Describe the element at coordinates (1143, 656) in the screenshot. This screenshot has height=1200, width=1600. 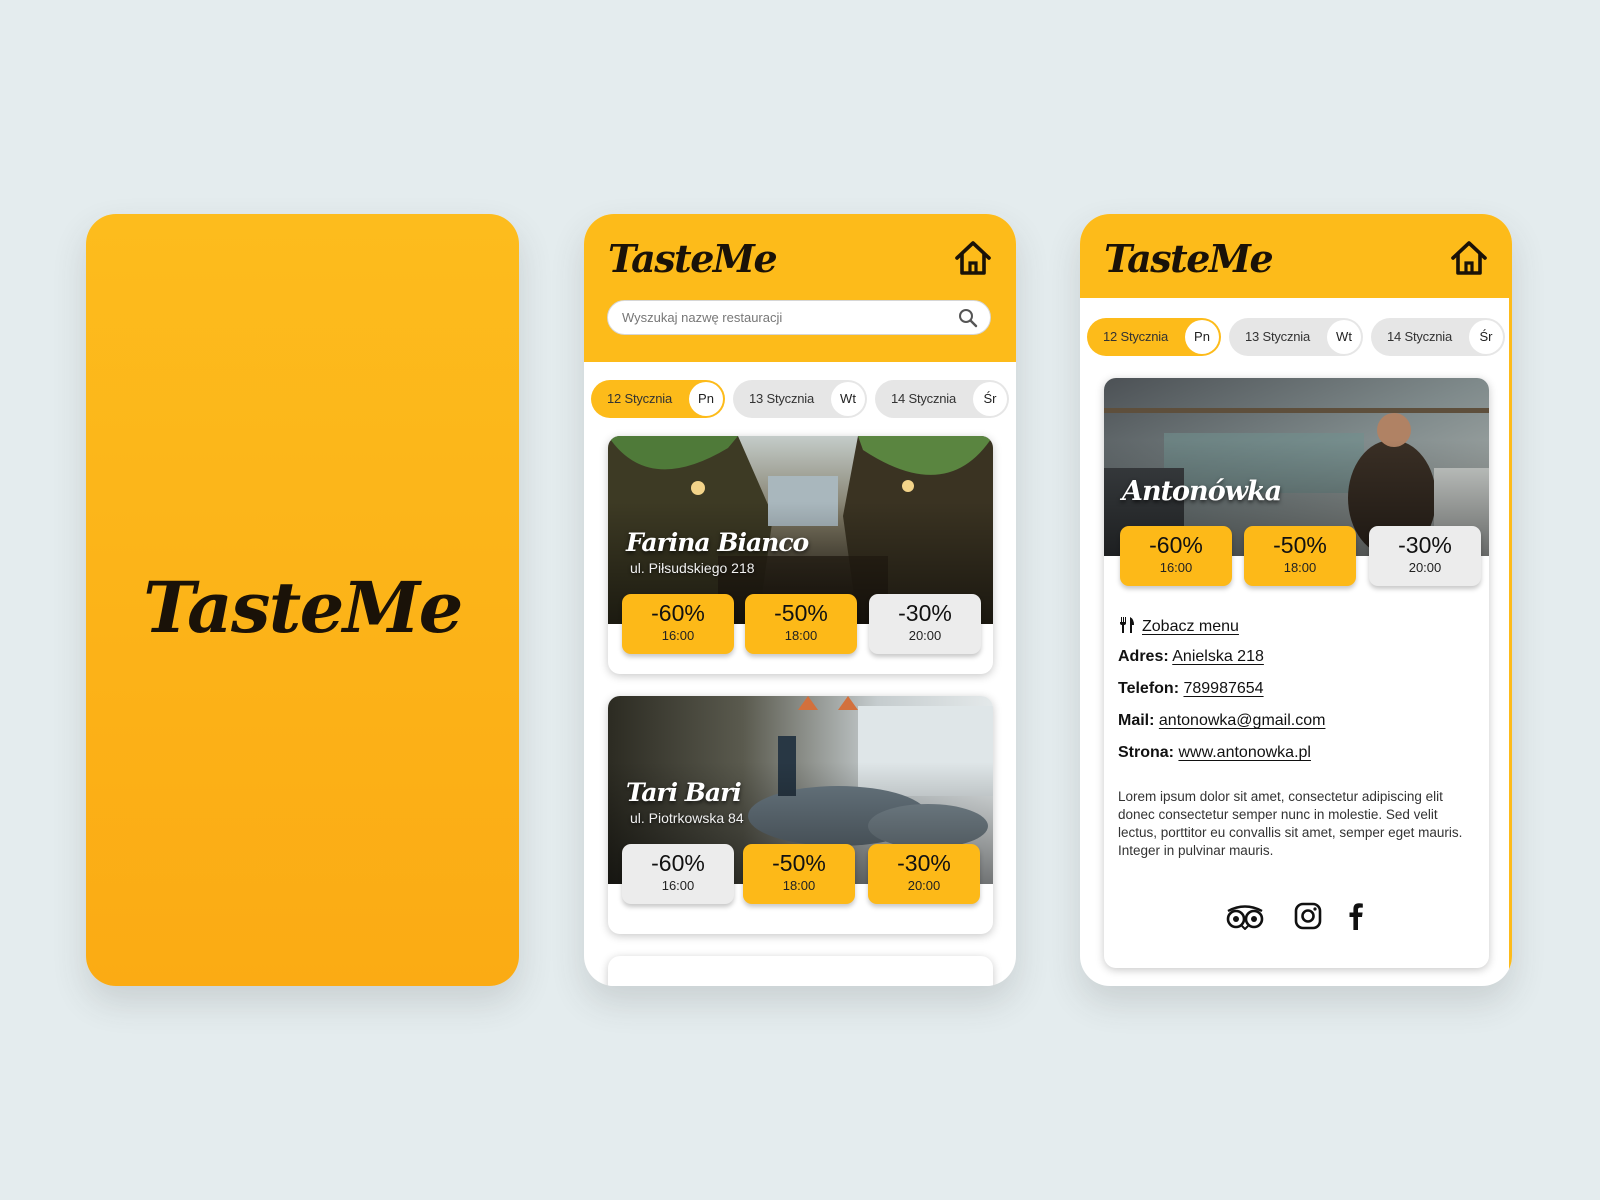
I see `address-label: Adres:` at that location.